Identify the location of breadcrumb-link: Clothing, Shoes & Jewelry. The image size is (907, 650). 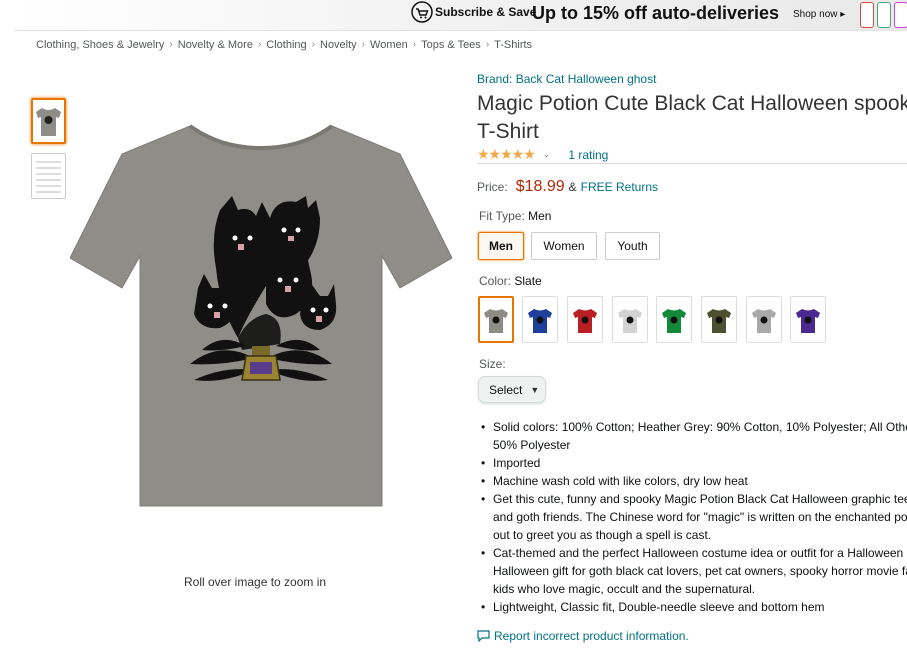
(100, 45).